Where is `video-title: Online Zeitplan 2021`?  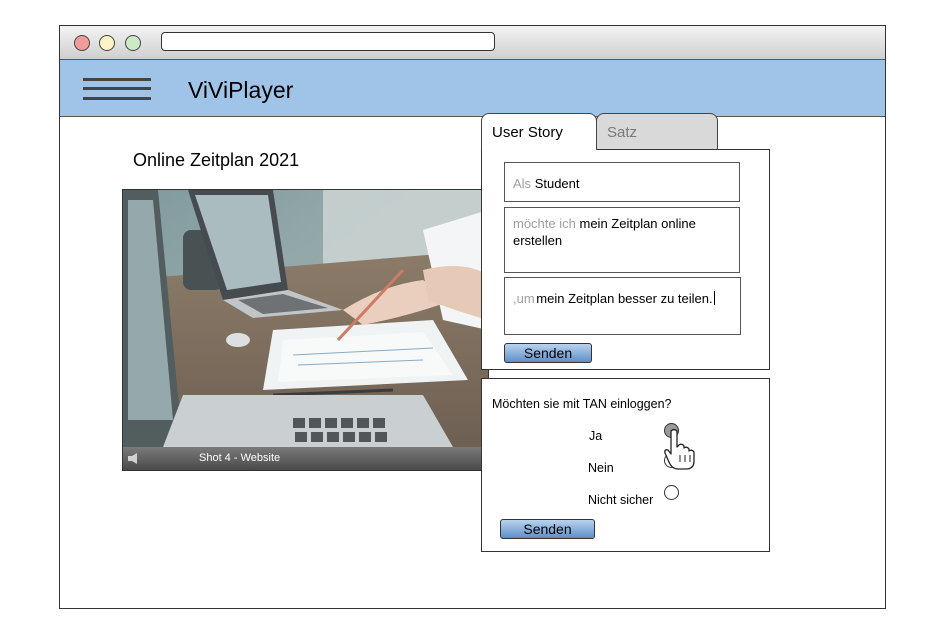 video-title: Online Zeitplan 2021 is located at coordinates (216, 160).